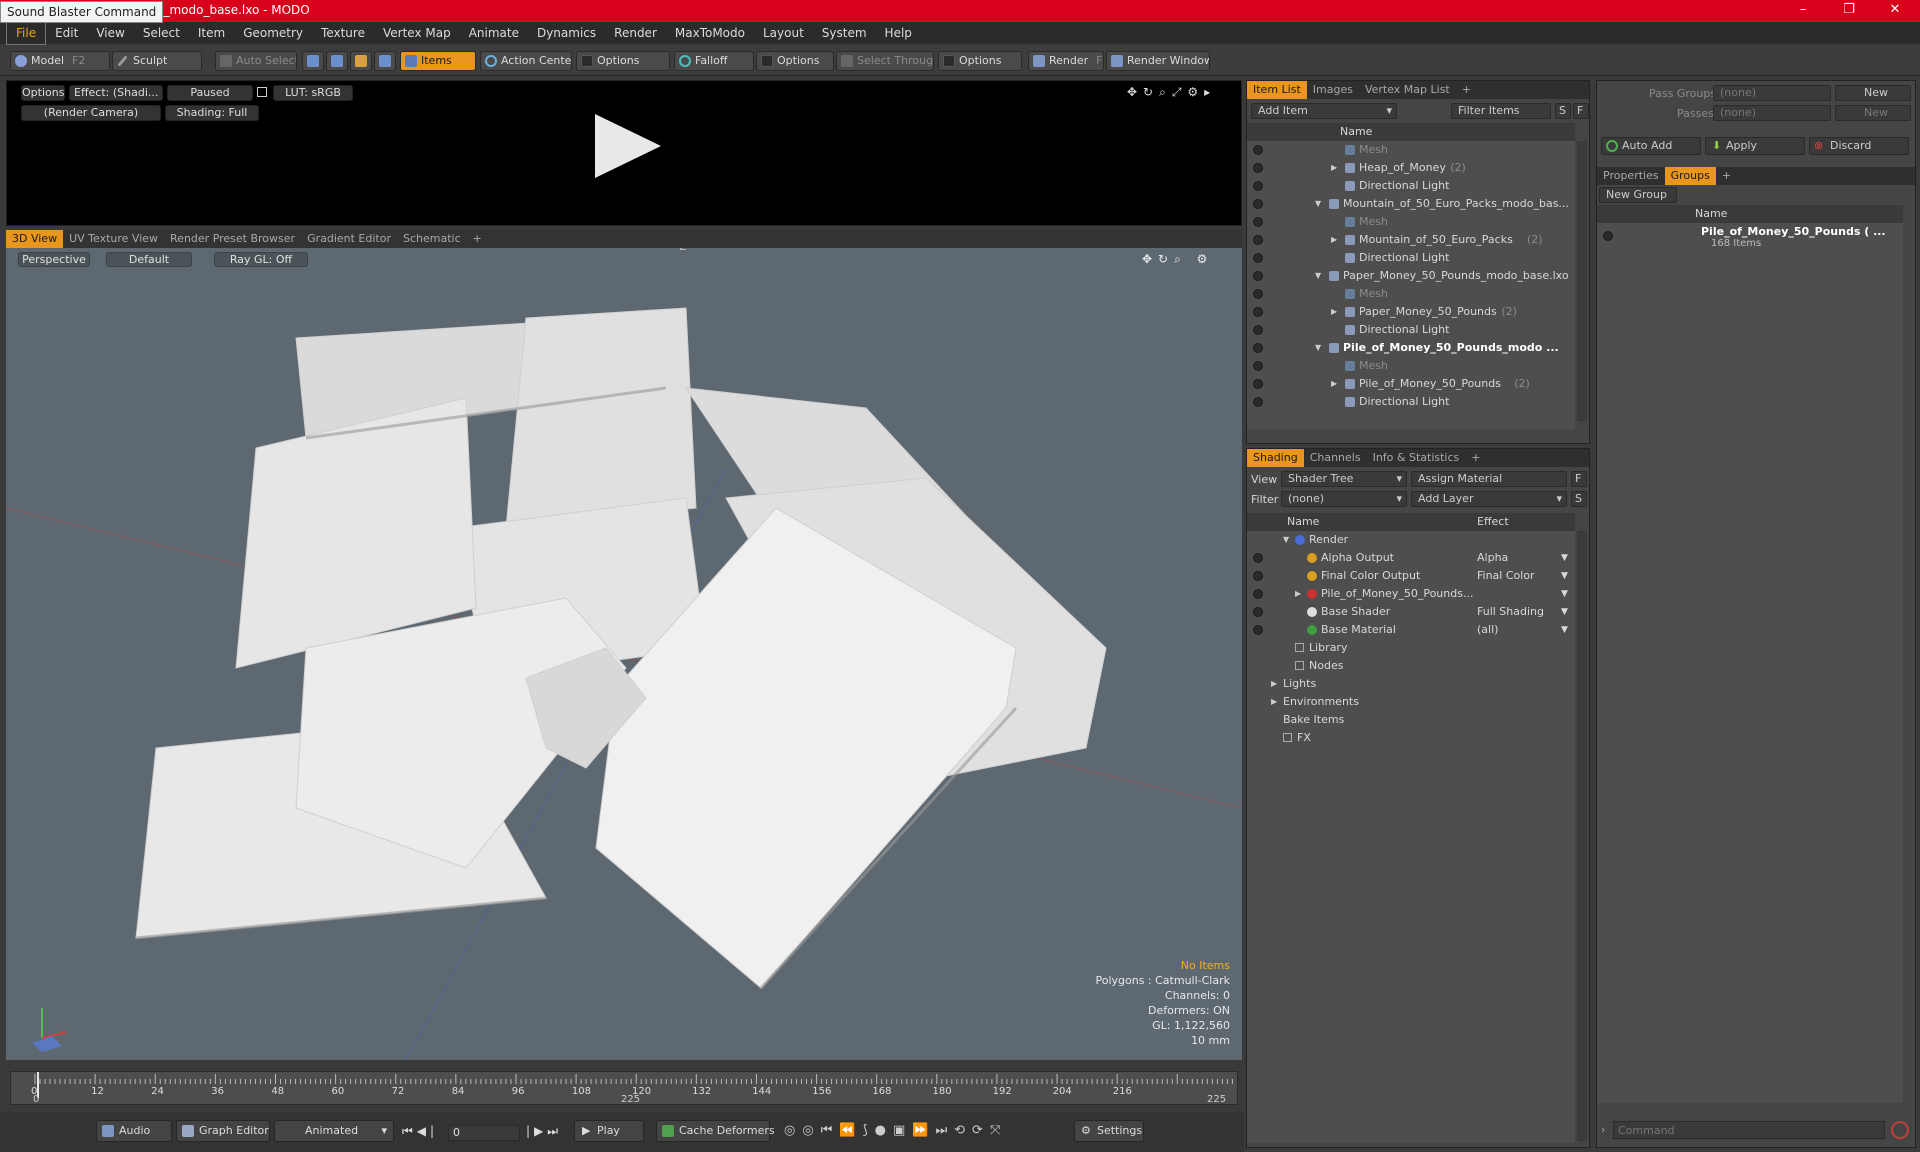 The height and width of the screenshot is (1152, 1920). I want to click on tab-schematic: Schematic, so click(432, 239).